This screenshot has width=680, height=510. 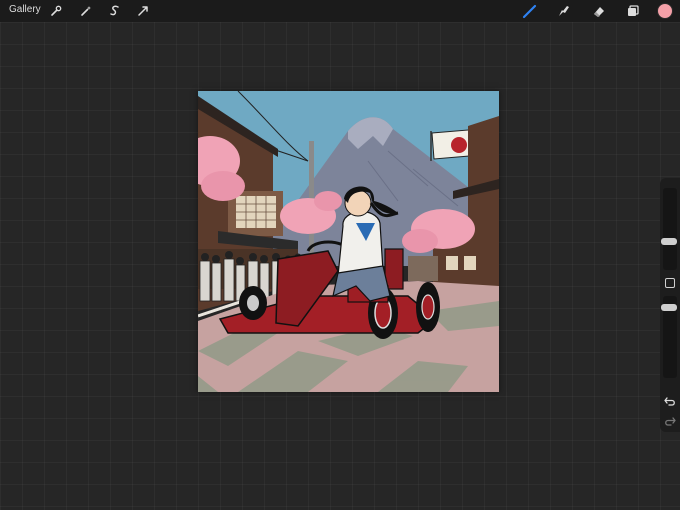 What do you see at coordinates (665, 11) in the screenshot?
I see `color-picker-button` at bounding box center [665, 11].